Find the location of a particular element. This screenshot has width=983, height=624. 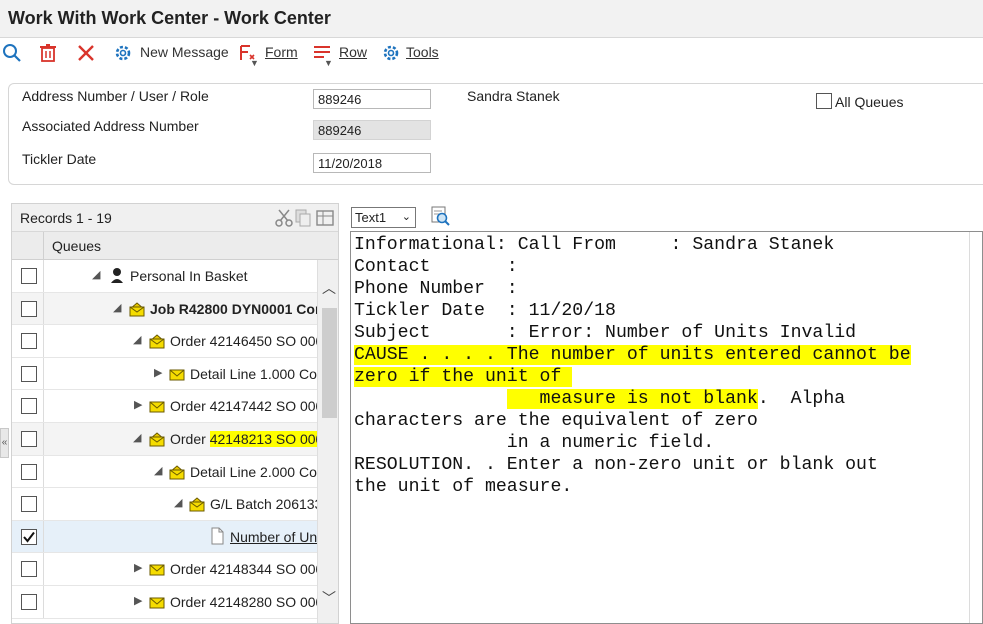

grid-vertical-scrollbar: ︿ ﹀ is located at coordinates (327, 441).